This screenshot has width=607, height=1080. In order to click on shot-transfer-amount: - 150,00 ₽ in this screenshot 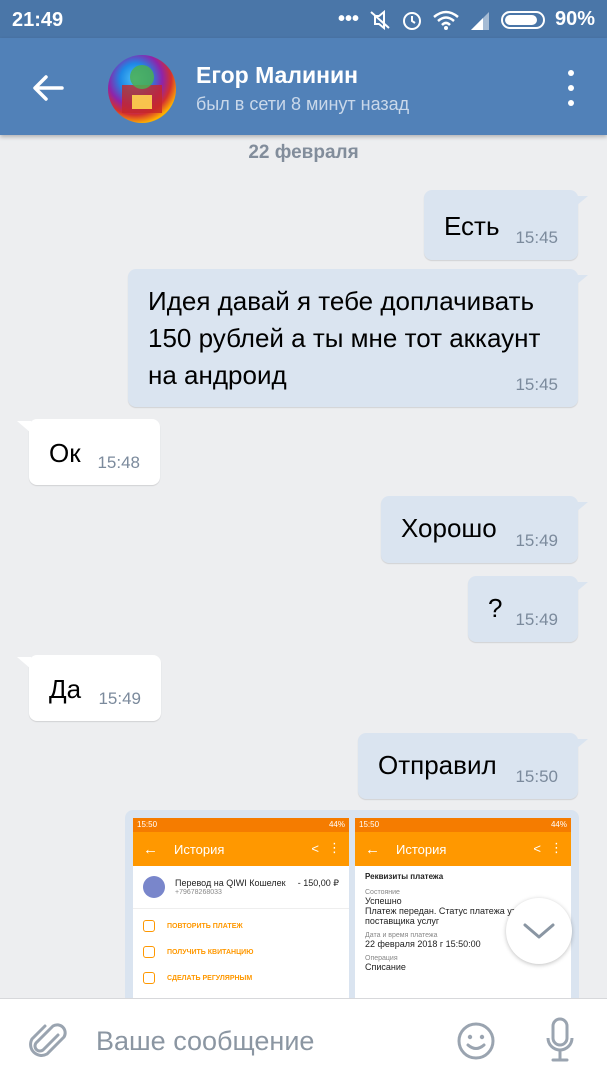, I will do `click(318, 883)`.